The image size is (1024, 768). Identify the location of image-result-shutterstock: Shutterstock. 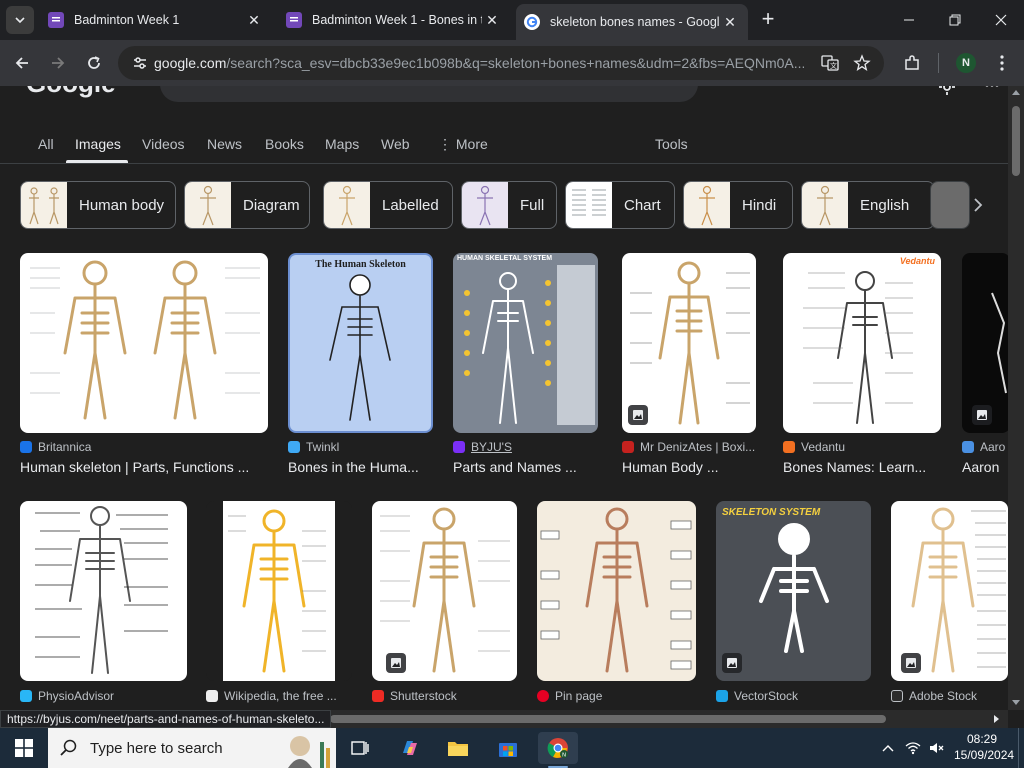
(447, 605).